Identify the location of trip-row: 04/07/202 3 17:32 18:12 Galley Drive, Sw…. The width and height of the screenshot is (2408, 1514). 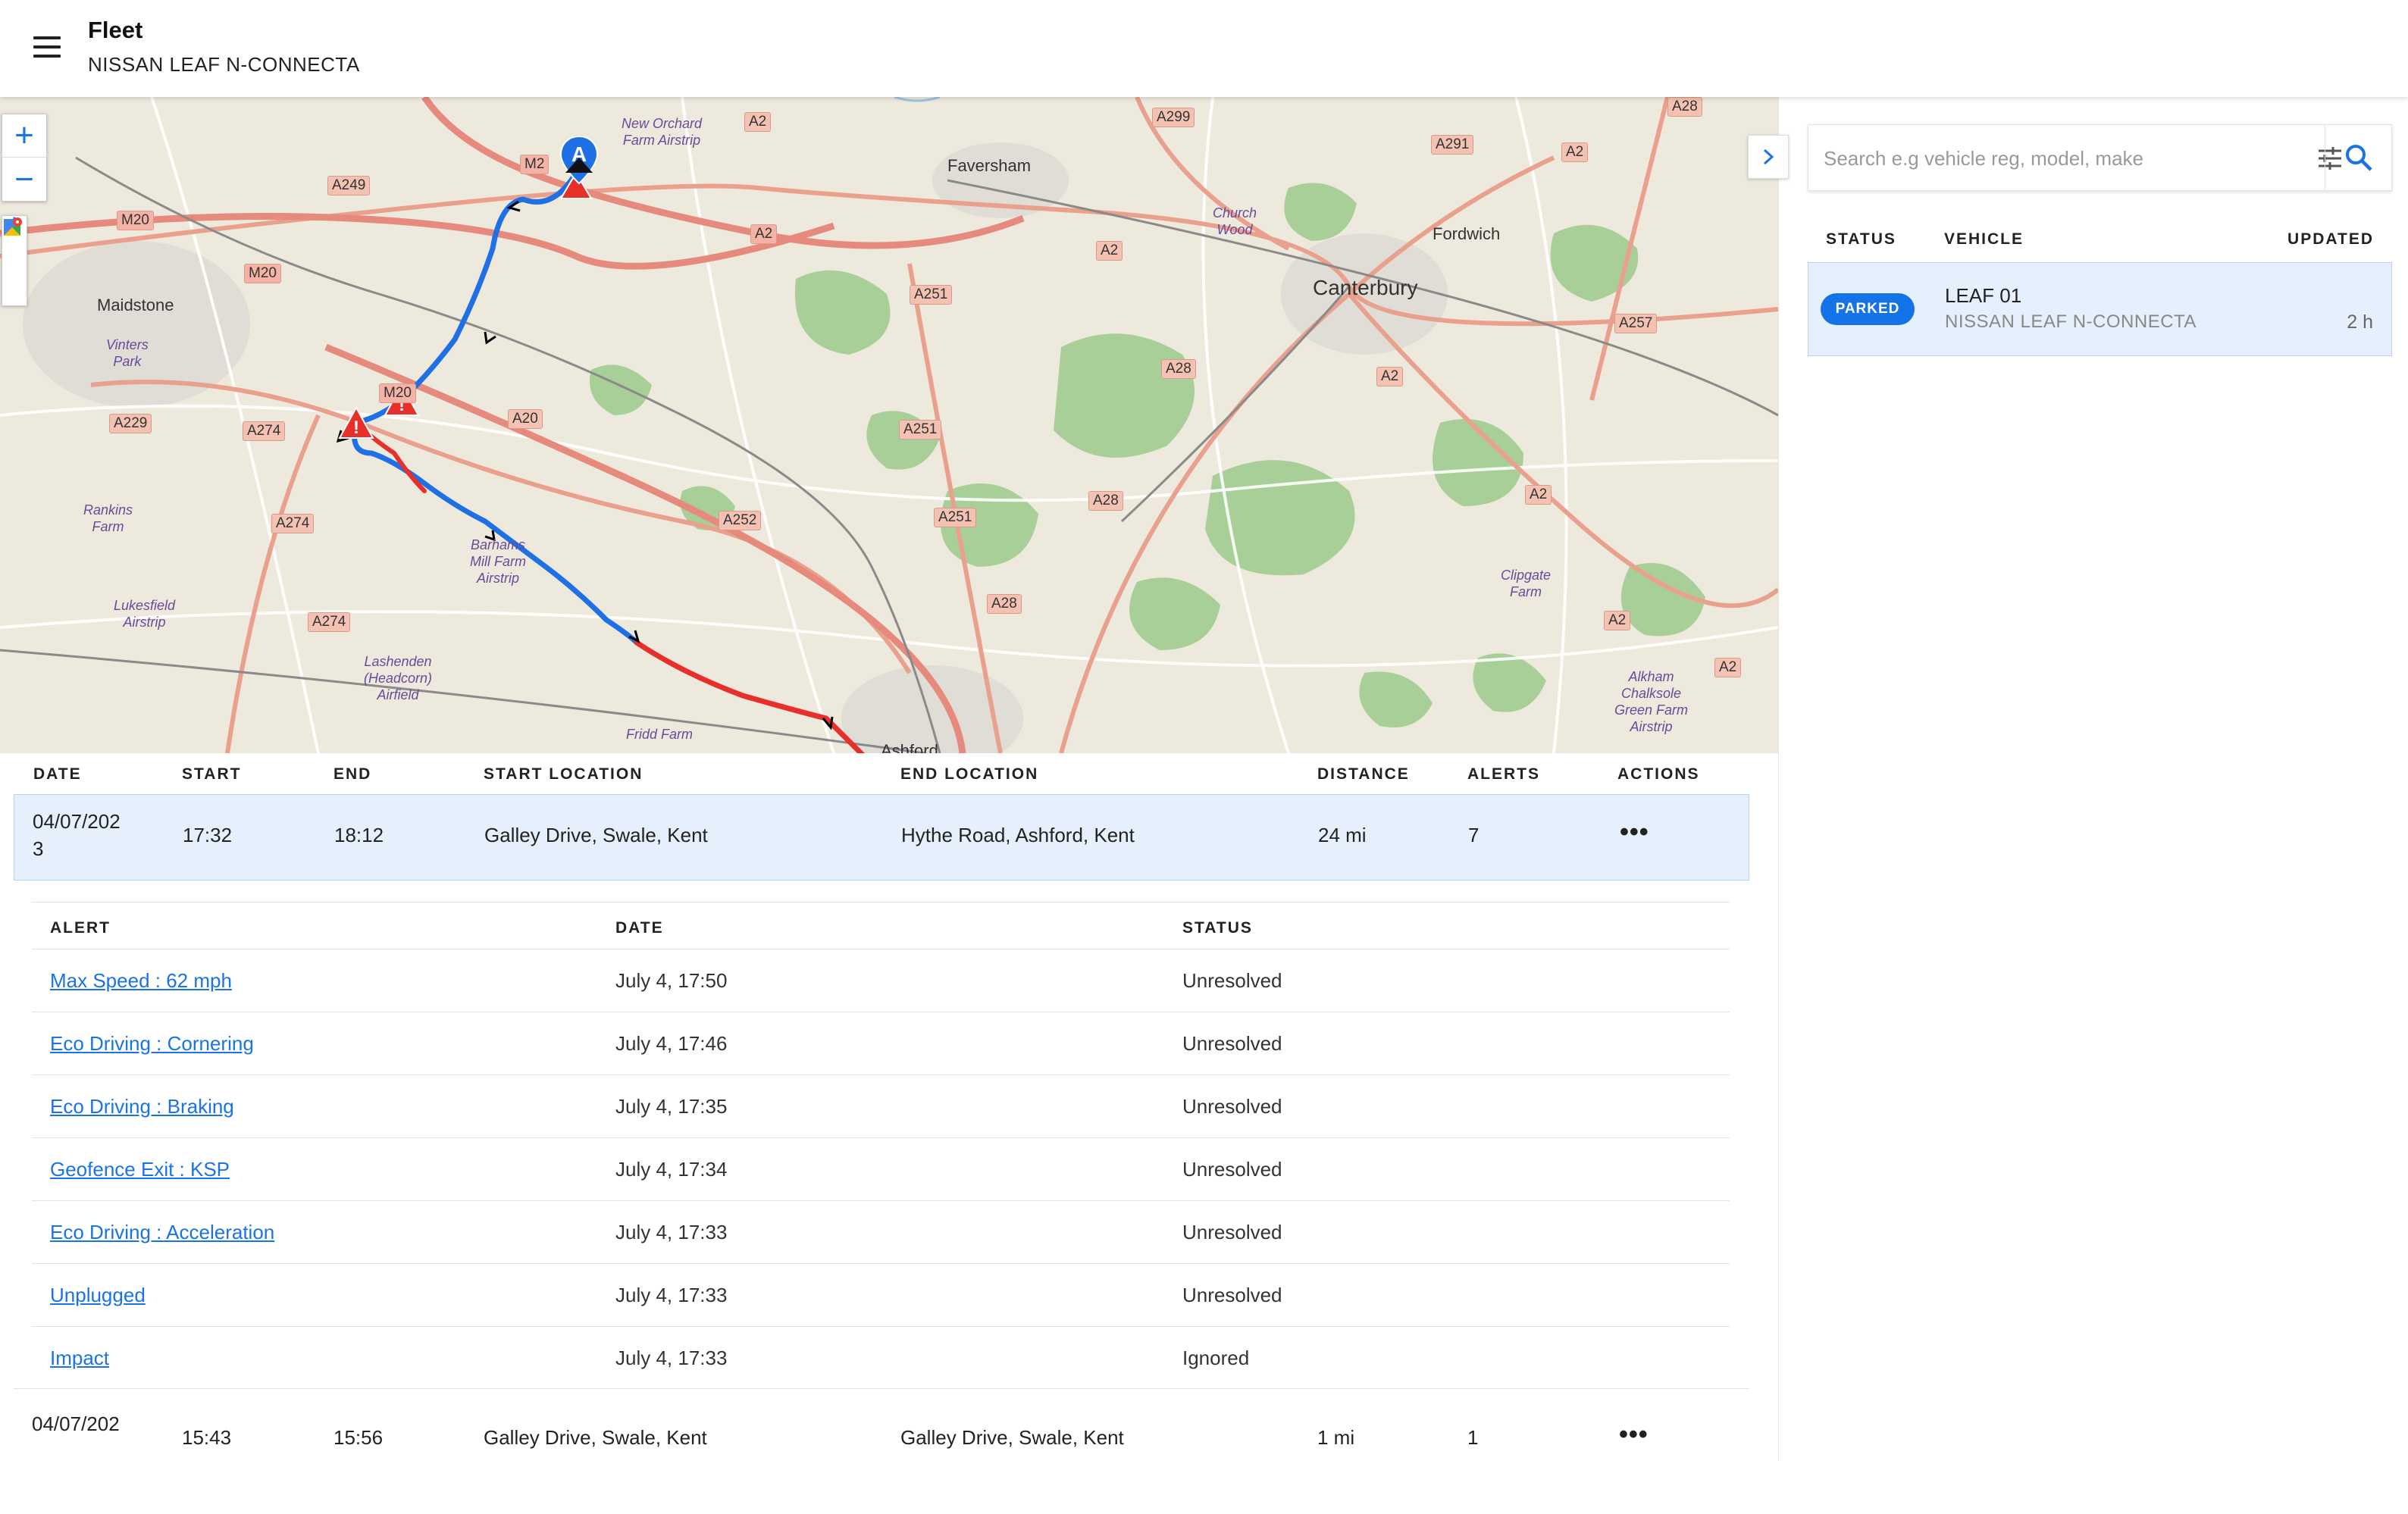
(882, 838).